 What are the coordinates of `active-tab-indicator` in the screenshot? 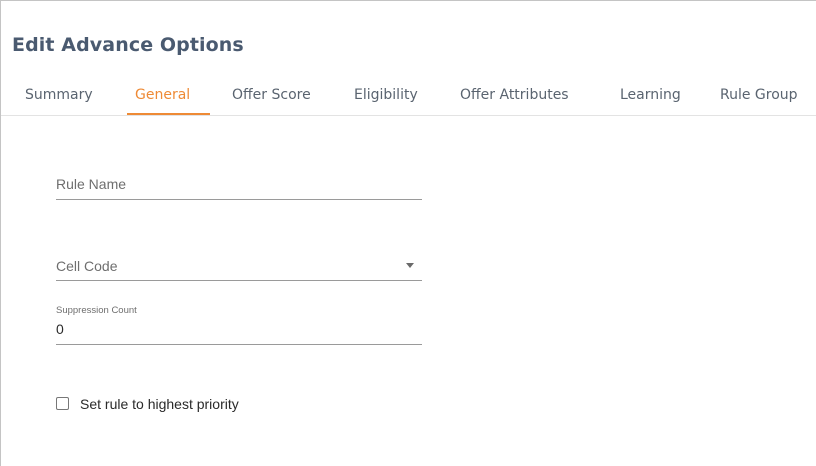 It's located at (168, 114).